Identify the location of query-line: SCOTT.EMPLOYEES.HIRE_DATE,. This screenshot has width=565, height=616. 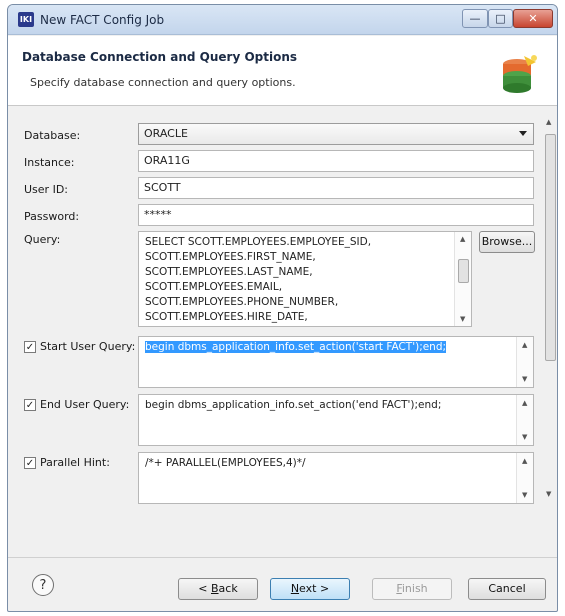
(226, 317).